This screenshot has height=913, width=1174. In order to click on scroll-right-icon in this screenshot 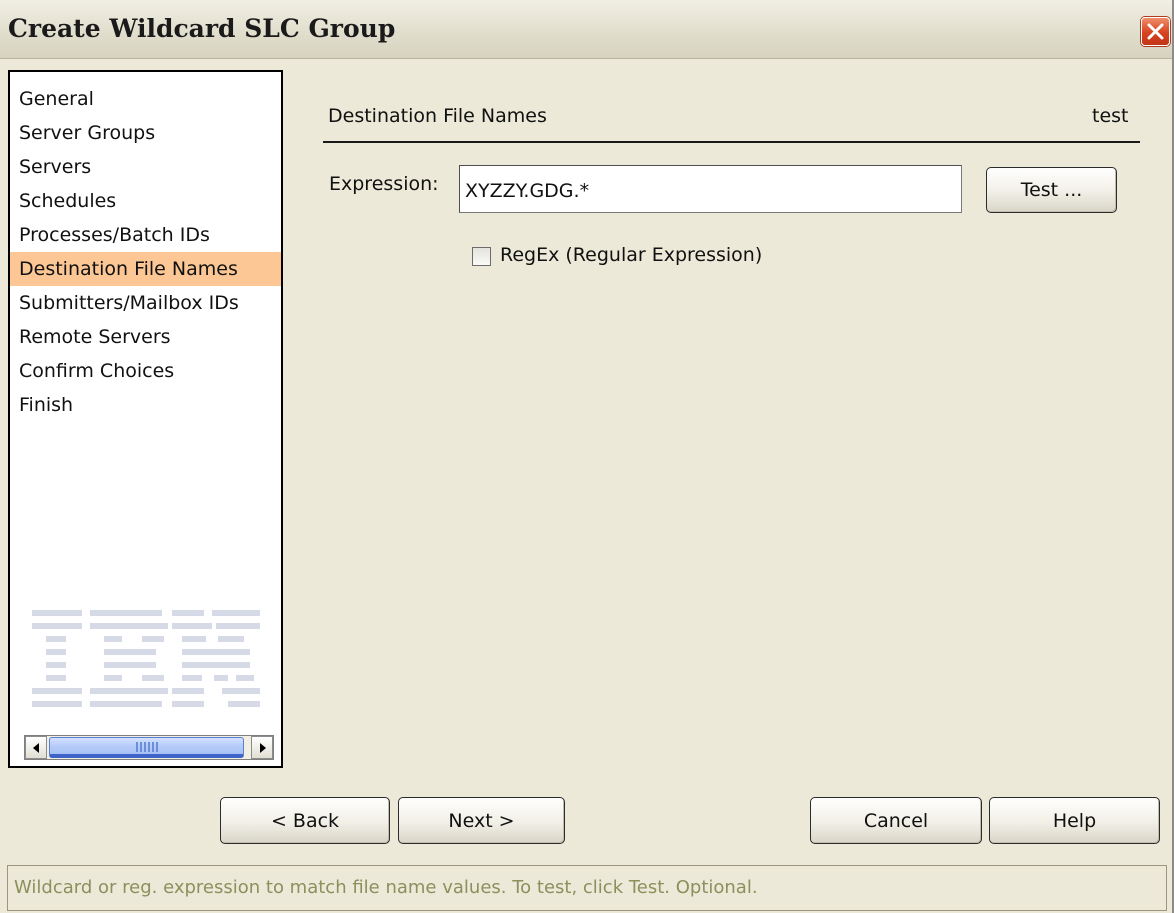, I will do `click(263, 748)`.